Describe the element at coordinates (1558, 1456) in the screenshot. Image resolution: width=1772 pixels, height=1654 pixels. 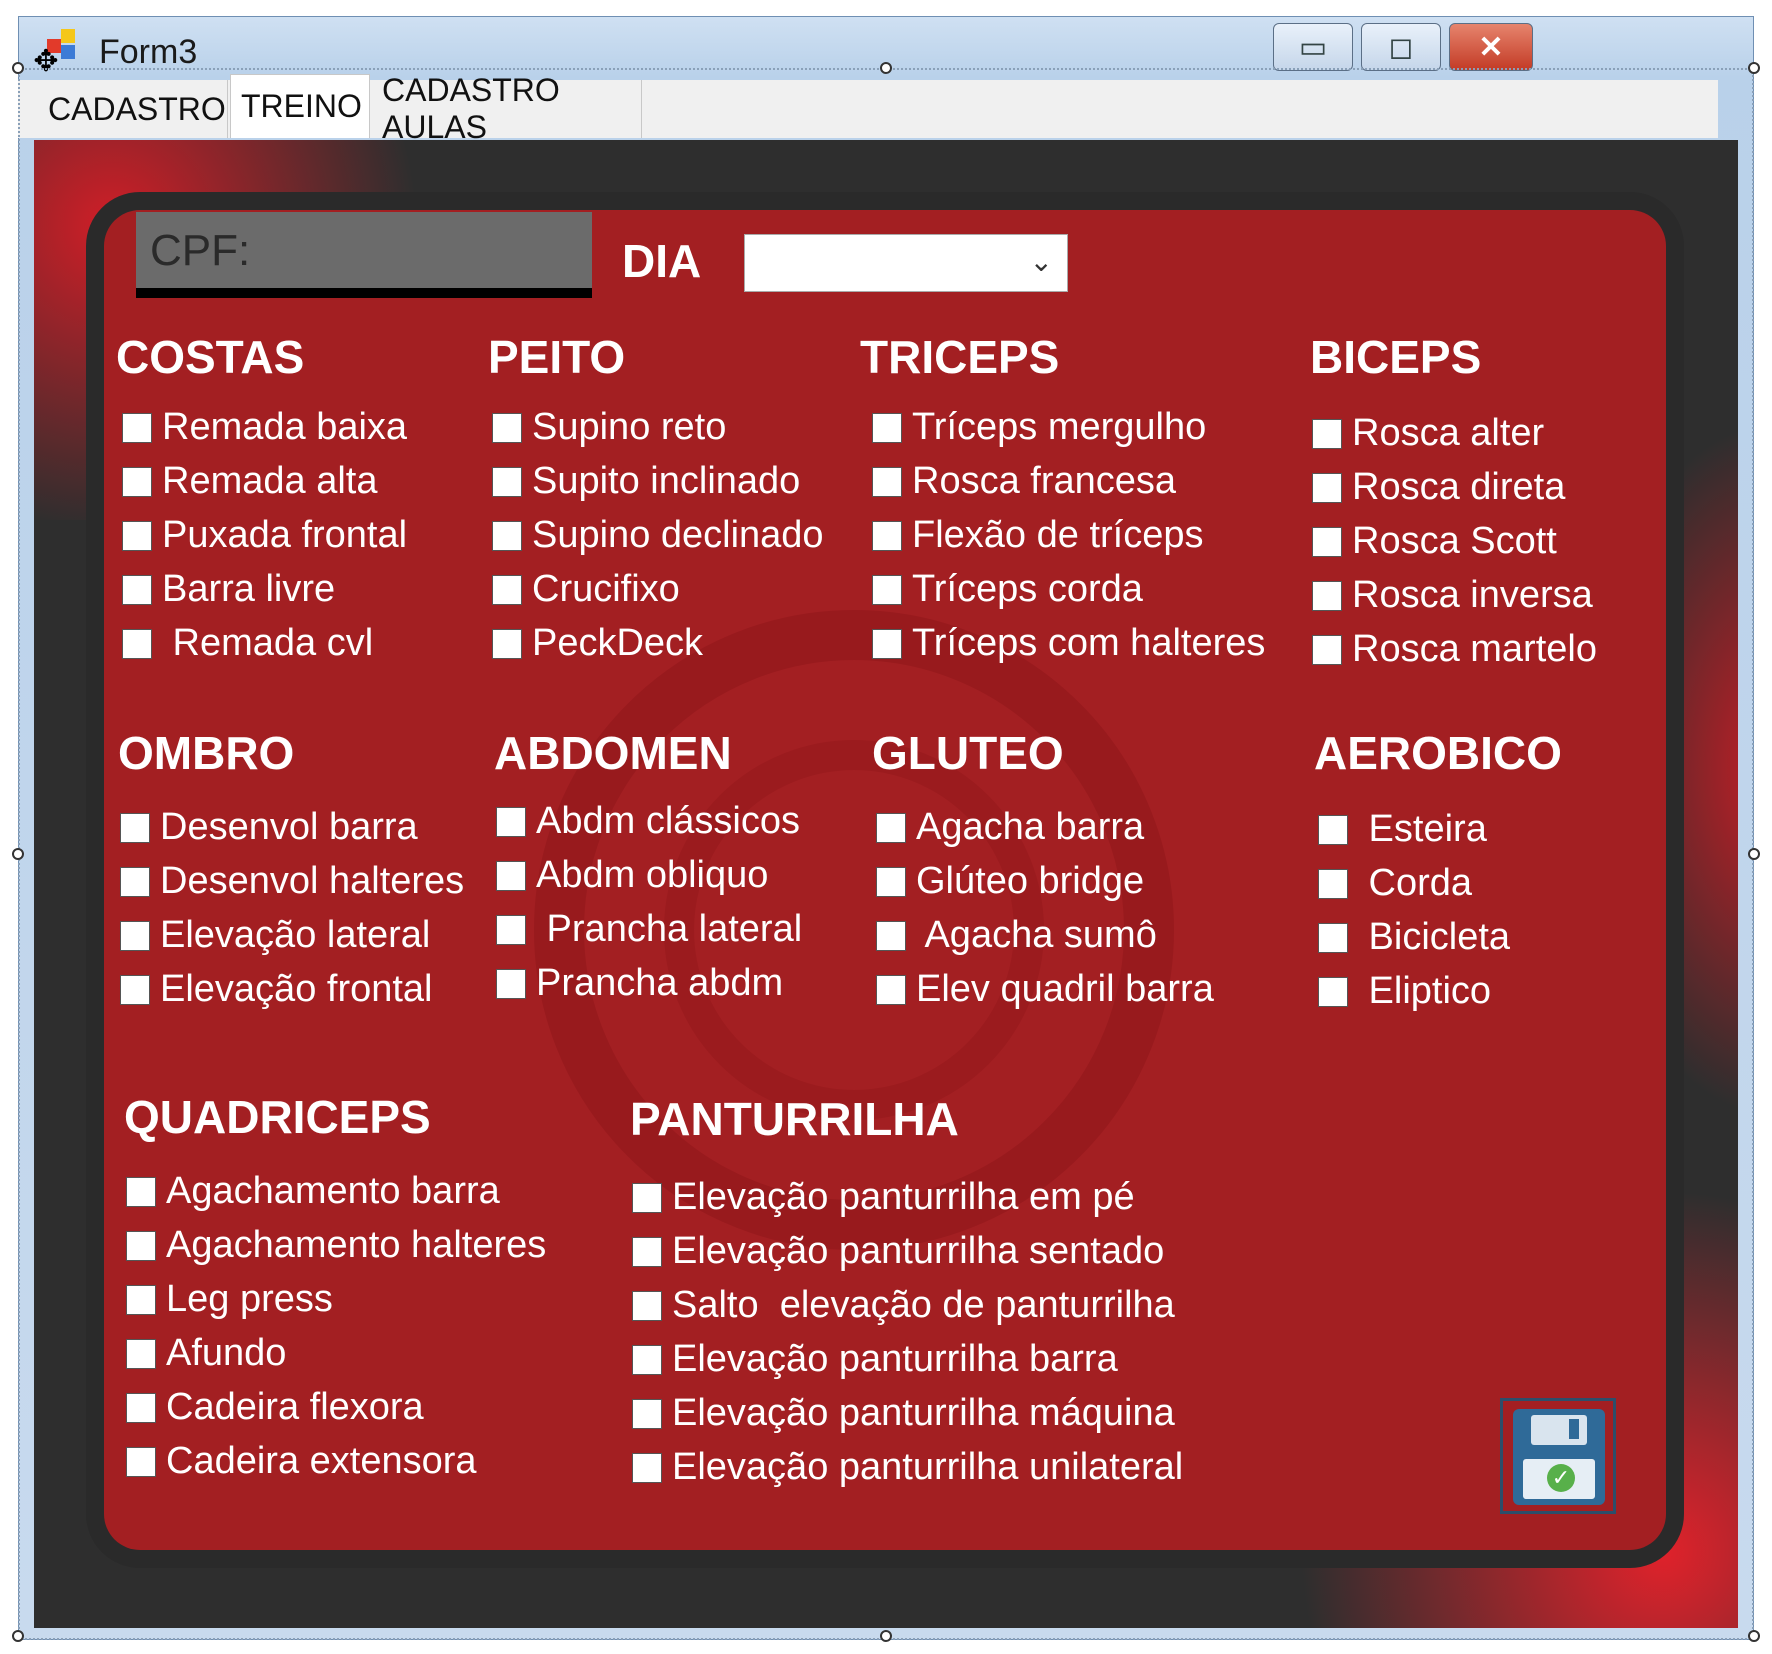
I see `save-button: ✓` at that location.